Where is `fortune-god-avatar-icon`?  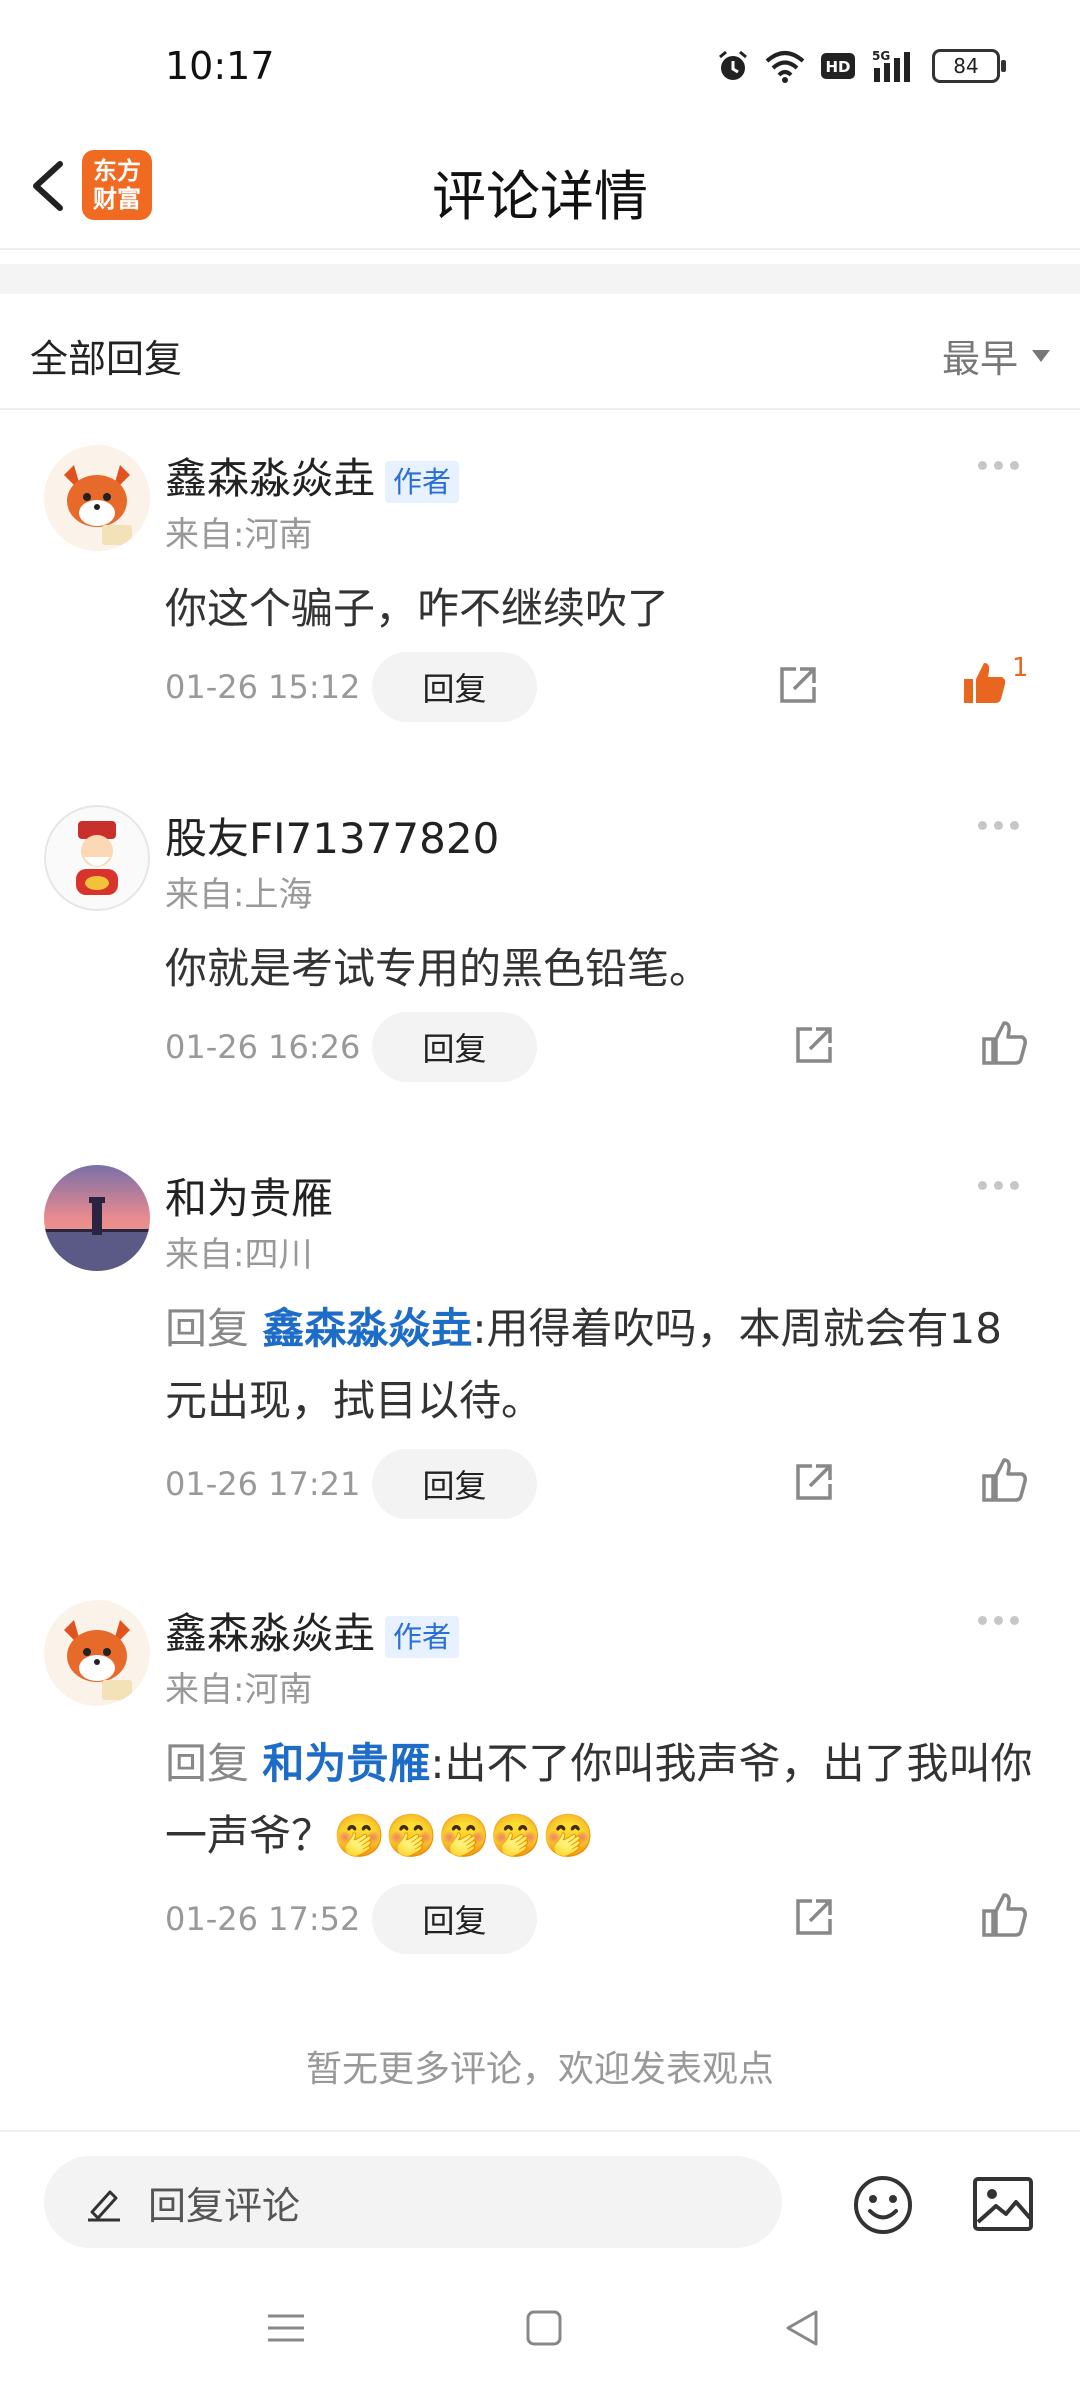 fortune-god-avatar-icon is located at coordinates (97, 858).